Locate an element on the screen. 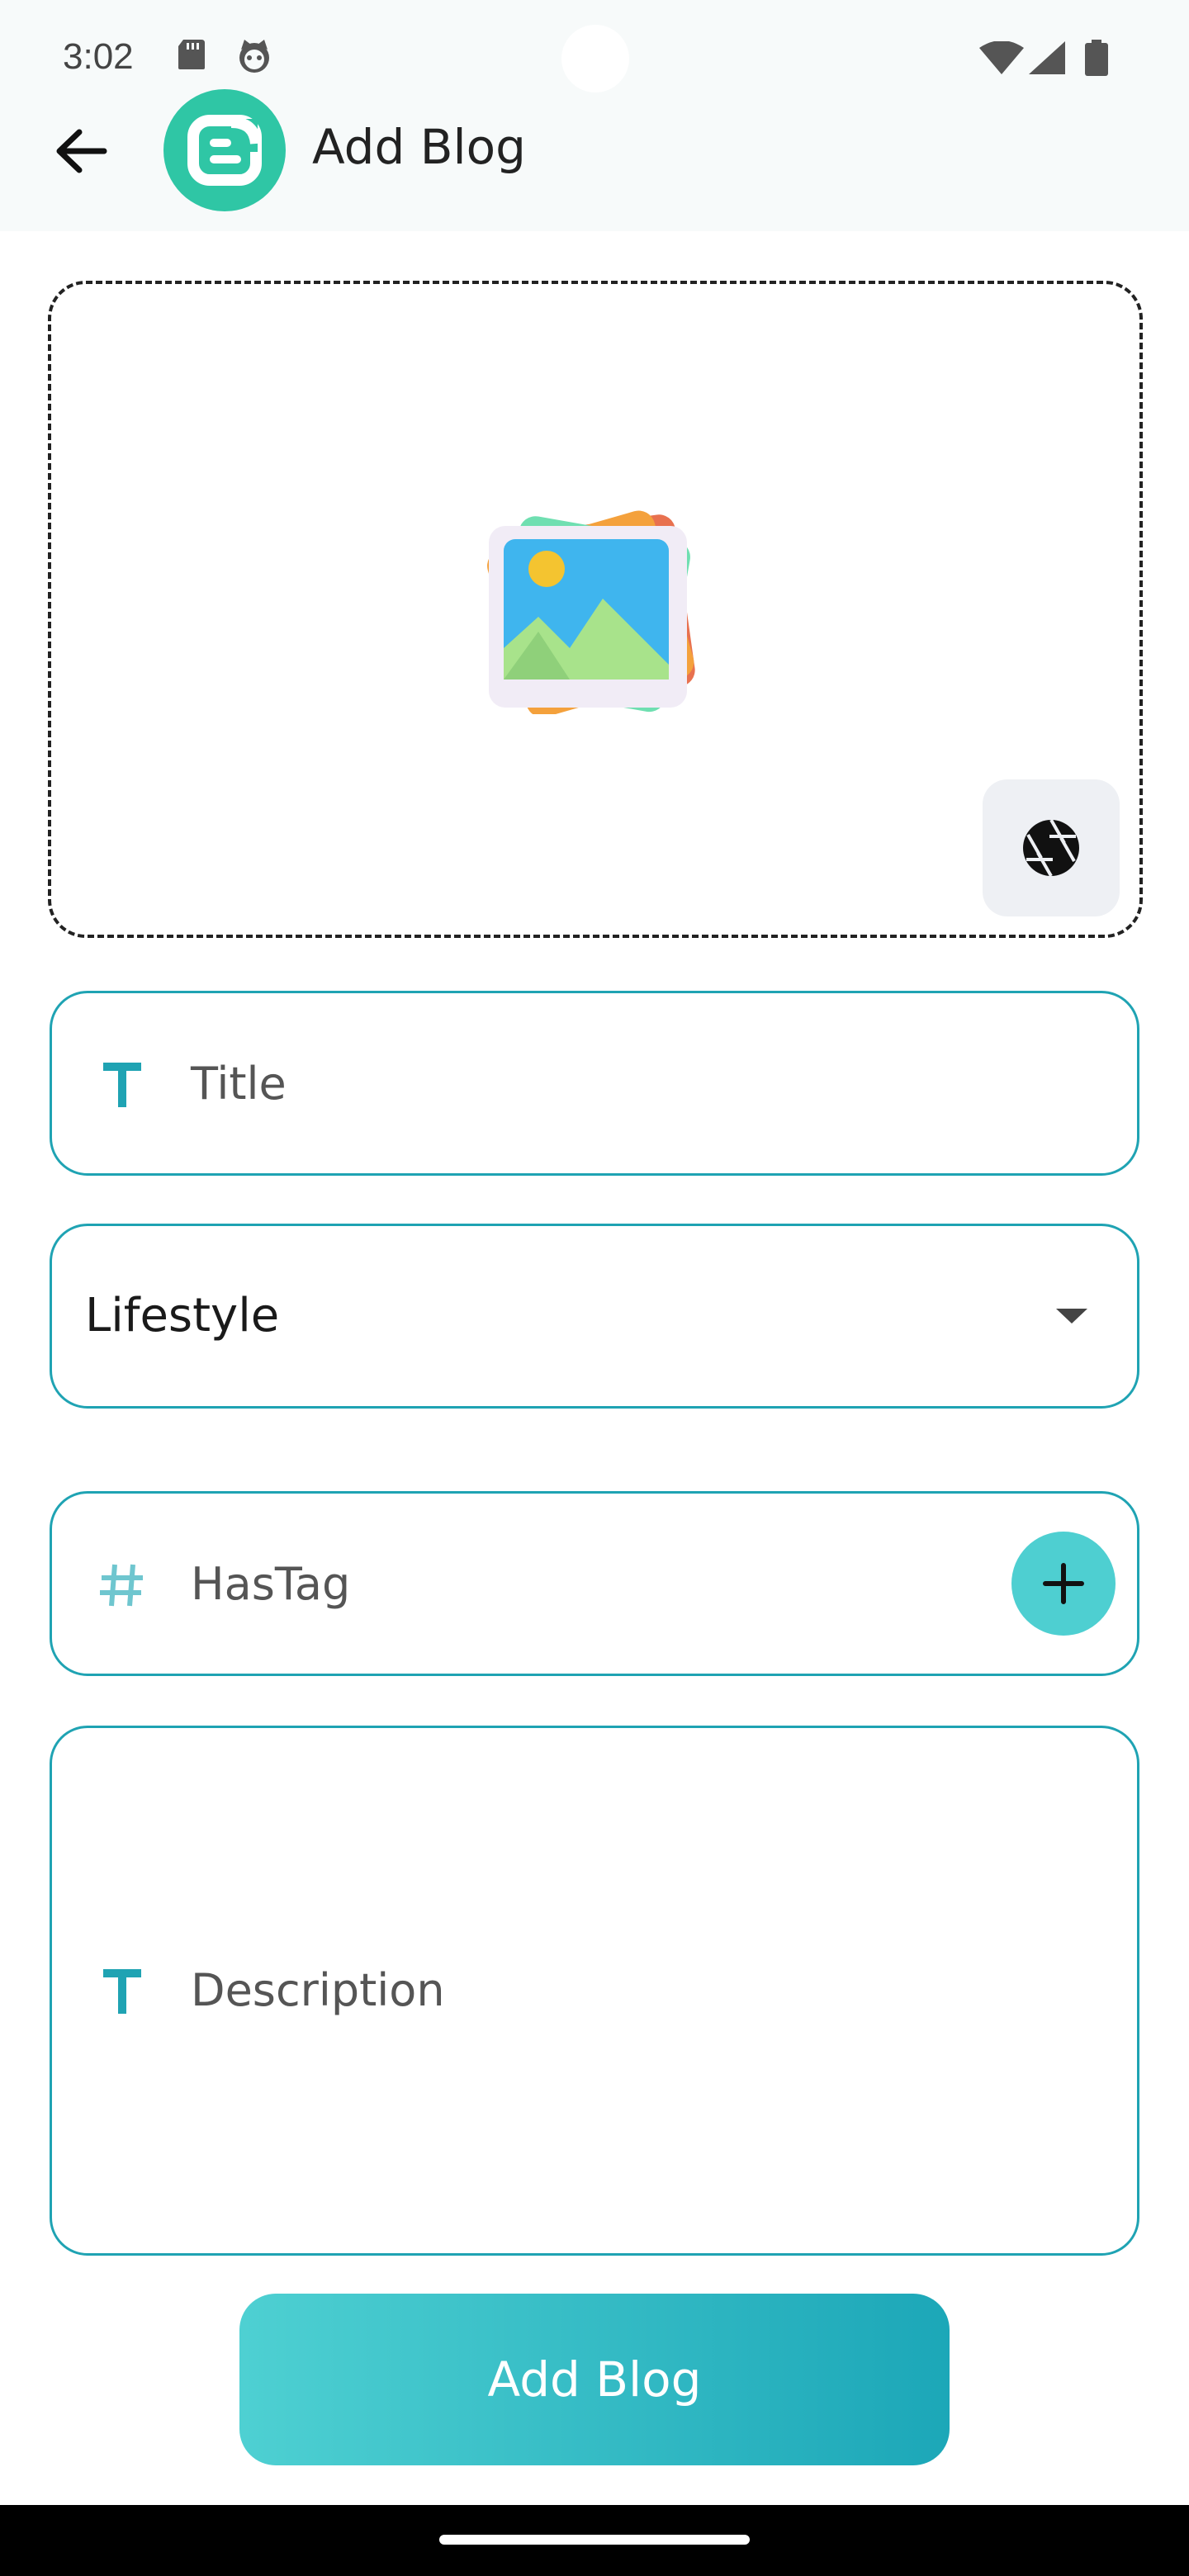 The width and height of the screenshot is (1189, 2576). chevron-down-icon is located at coordinates (1072, 1316).